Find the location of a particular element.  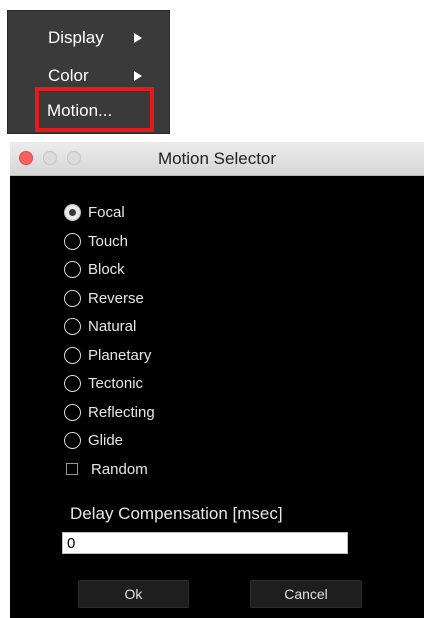

window-title: Motion Selector is located at coordinates (217, 158).